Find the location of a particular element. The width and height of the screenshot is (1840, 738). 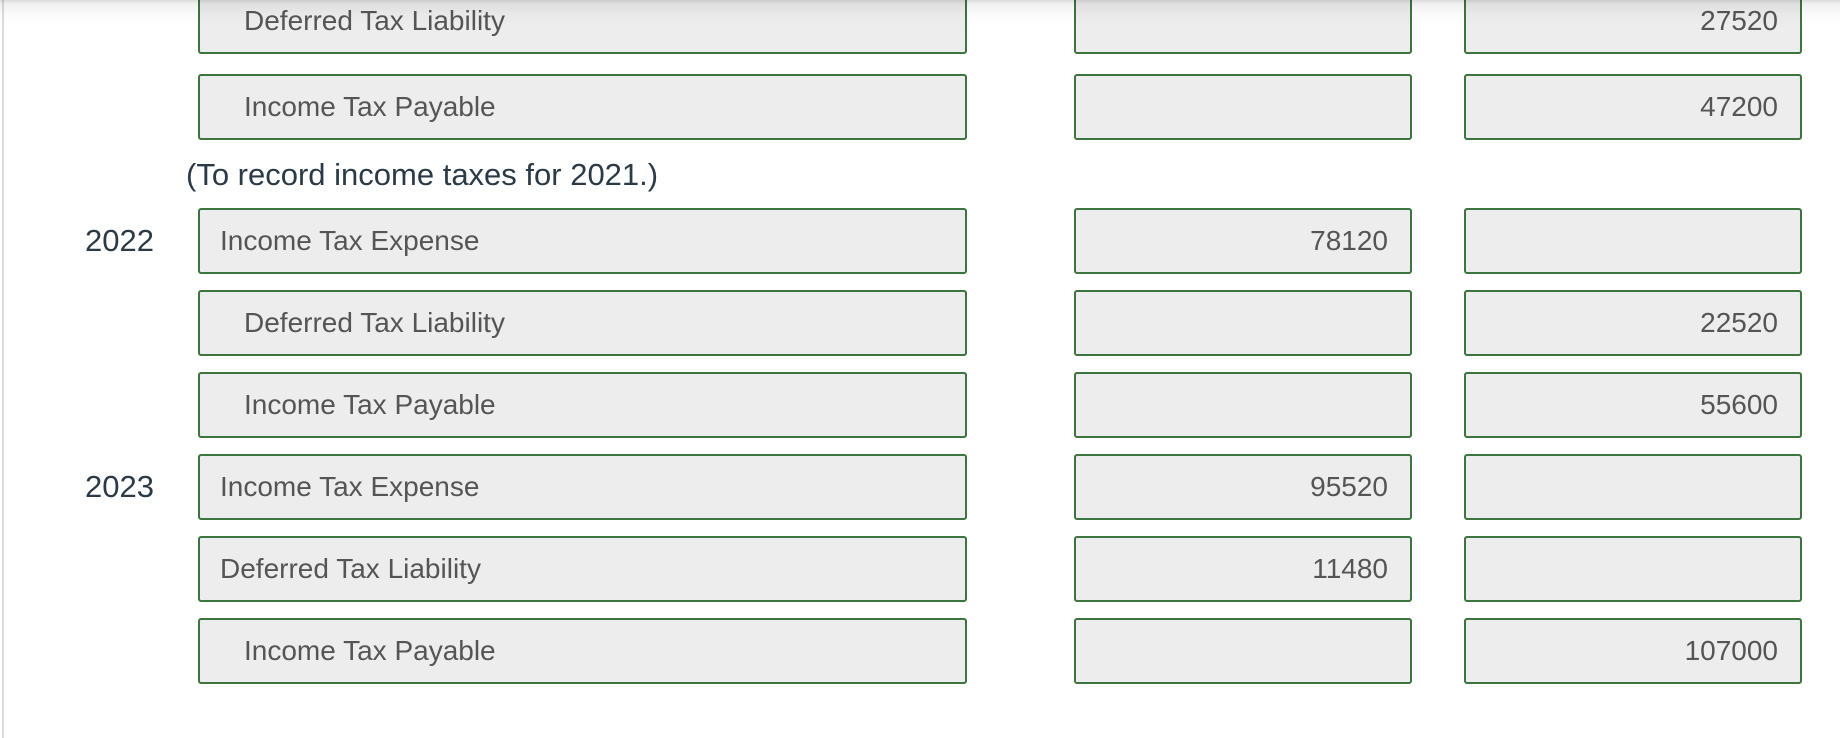

credit-amount: 22520 is located at coordinates (1739, 322).